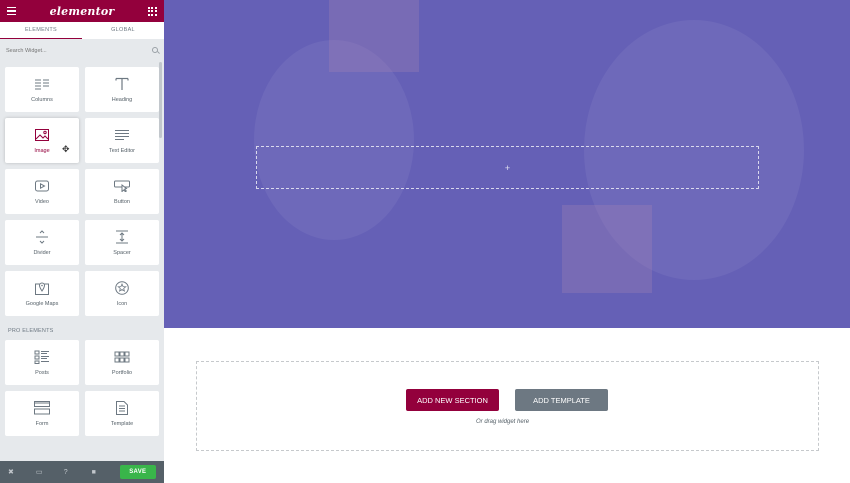 The width and height of the screenshot is (850, 483). Describe the element at coordinates (122, 135) in the screenshot. I see `text-editor-icon` at that location.